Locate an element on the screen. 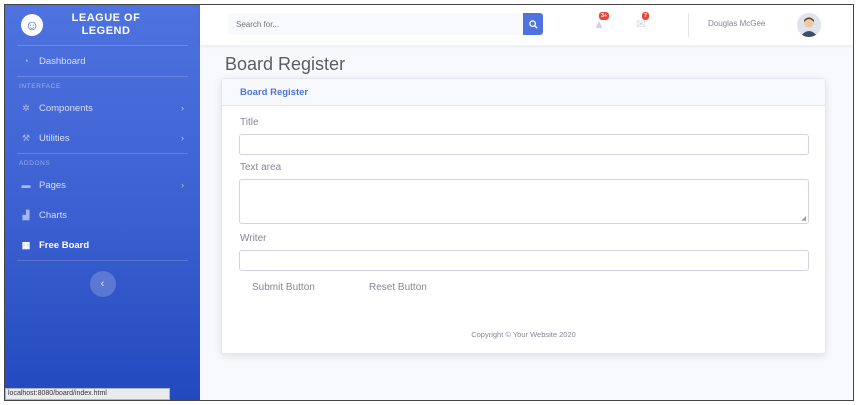 The height and width of the screenshot is (405, 858). sidebar-item-label: Dashboard is located at coordinates (62, 61).